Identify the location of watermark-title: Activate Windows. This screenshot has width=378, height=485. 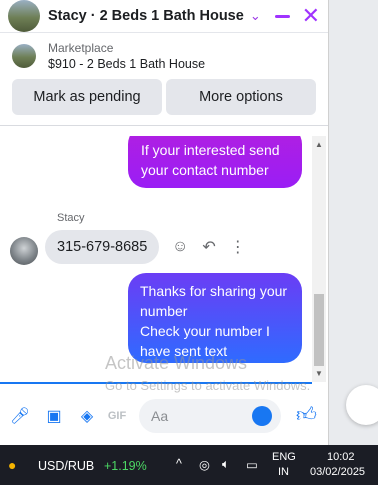
(176, 363).